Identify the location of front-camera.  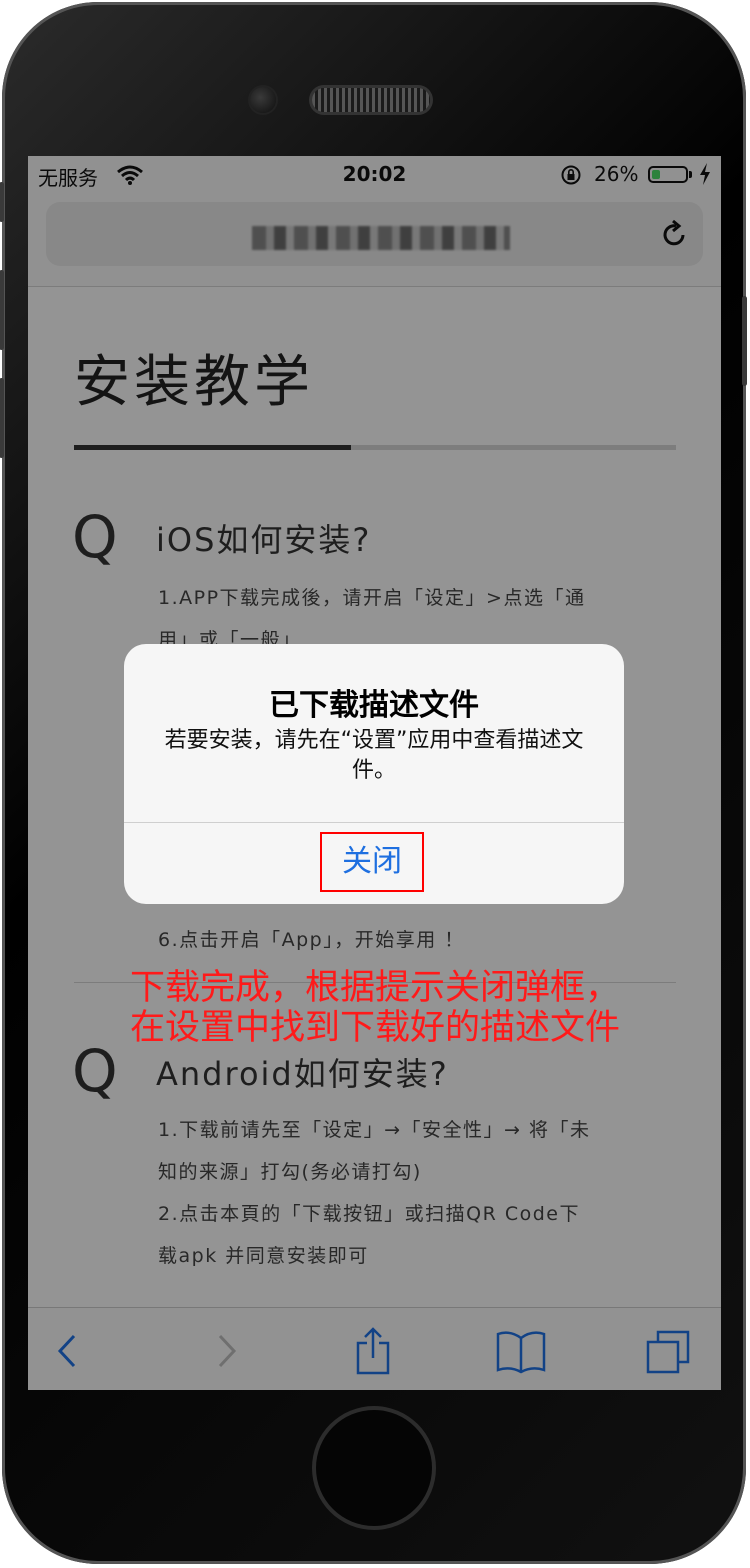
(263, 100).